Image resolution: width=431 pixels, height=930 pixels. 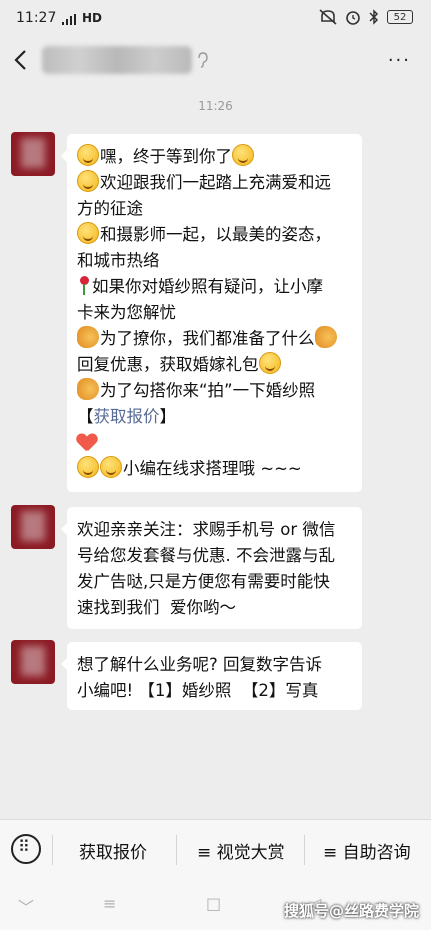 What do you see at coordinates (88, 233) in the screenshot?
I see `wink-emoji-icon` at bounding box center [88, 233].